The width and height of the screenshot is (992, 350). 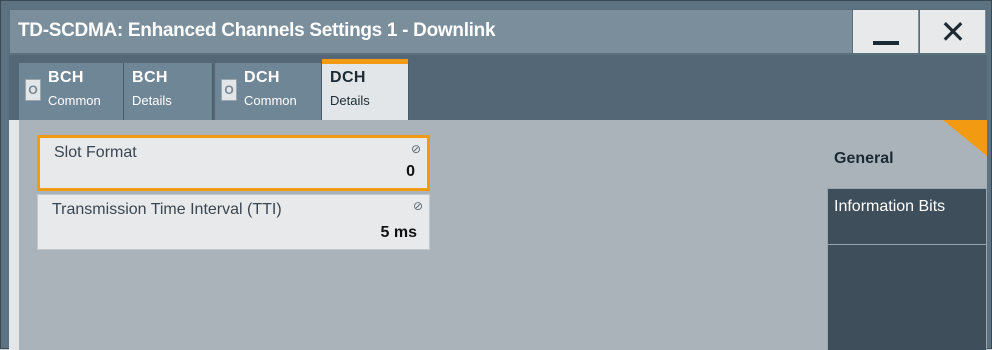 I want to click on close-button: ✕, so click(x=952, y=31).